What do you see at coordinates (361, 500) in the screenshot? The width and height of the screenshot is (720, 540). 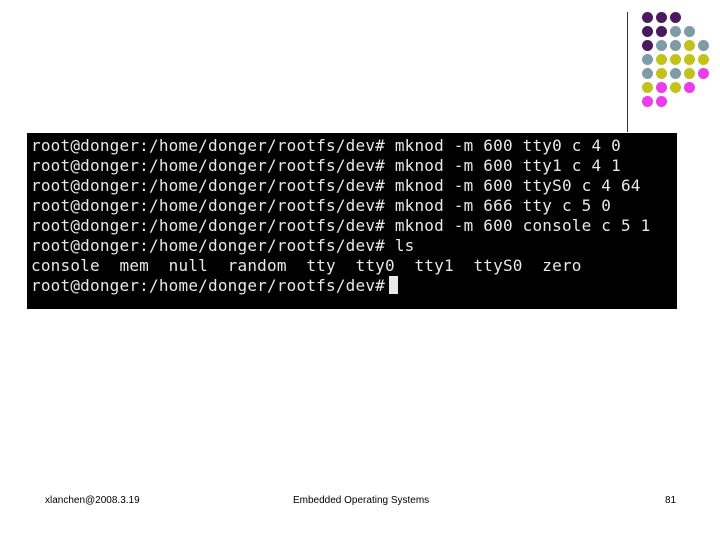 I see `footer-title: Embedded Operating Systems` at bounding box center [361, 500].